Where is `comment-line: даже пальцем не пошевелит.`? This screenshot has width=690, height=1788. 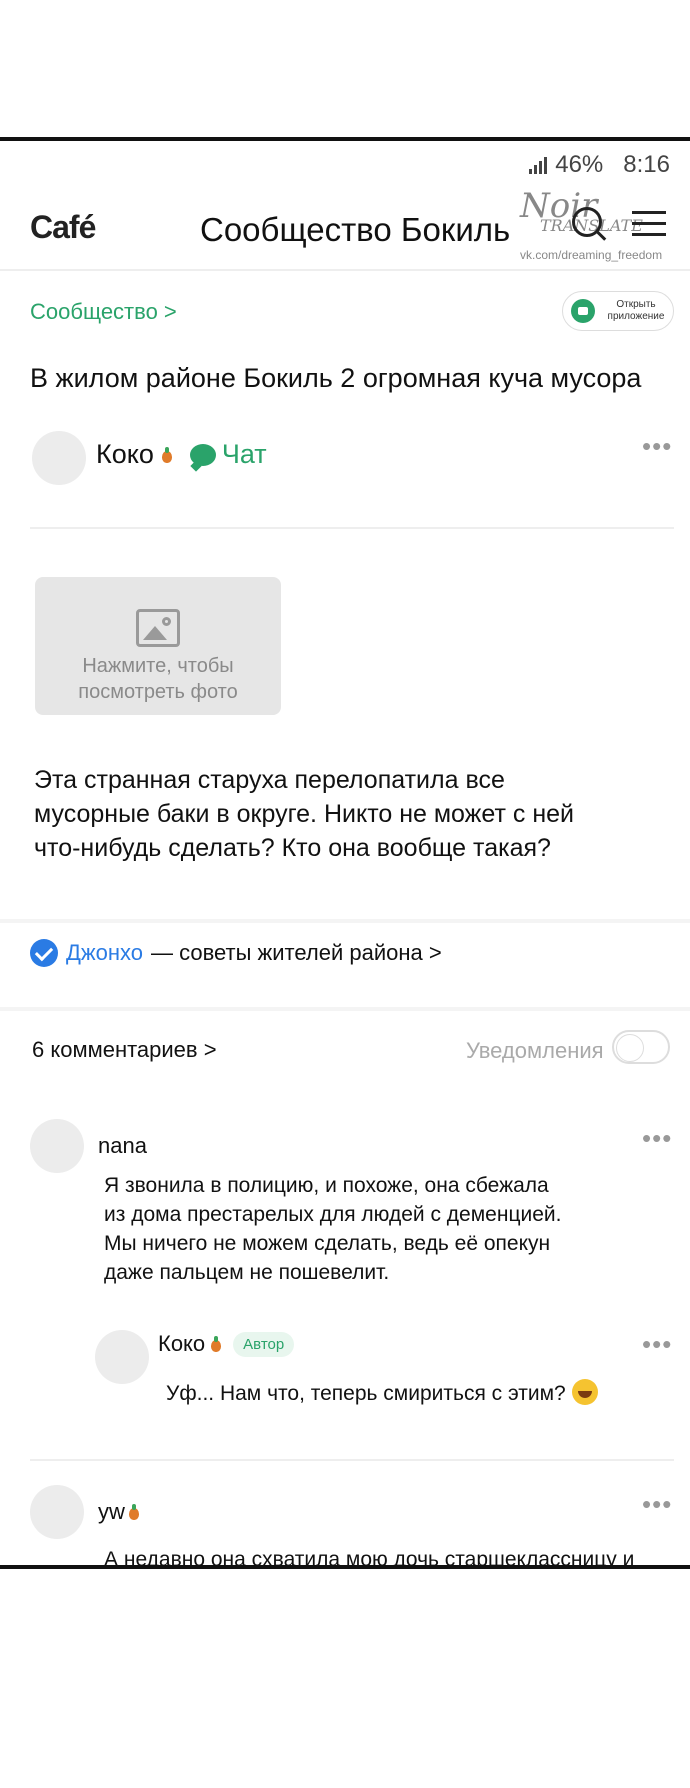 comment-line: даже пальцем не пошевелит. is located at coordinates (247, 1272).